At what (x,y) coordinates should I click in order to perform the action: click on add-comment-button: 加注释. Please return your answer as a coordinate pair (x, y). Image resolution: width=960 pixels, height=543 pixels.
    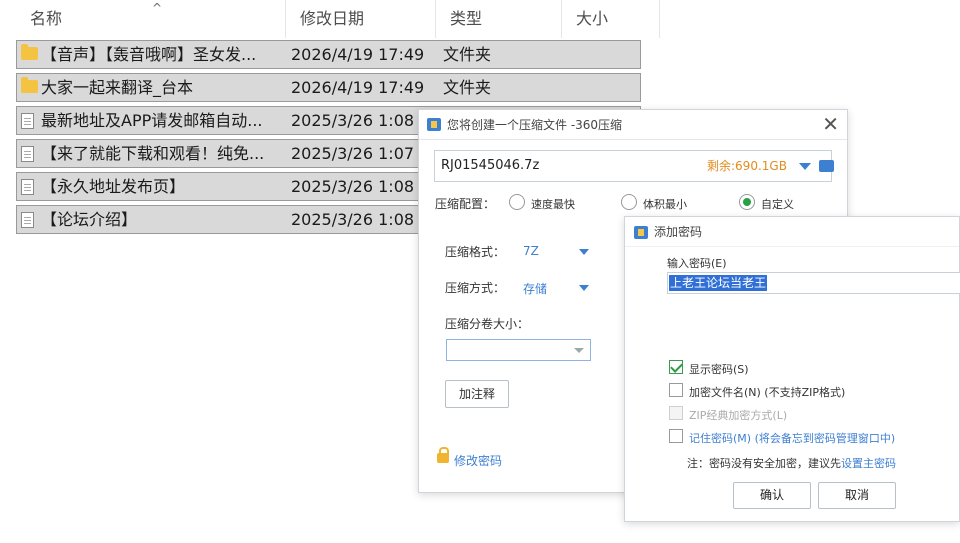
    Looking at the image, I should click on (477, 394).